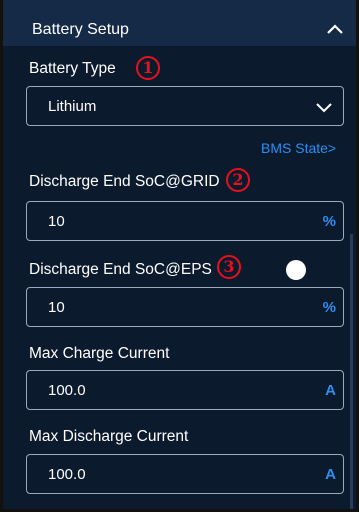 This screenshot has width=359, height=512. I want to click on annotation-marker-1: 1, so click(148, 68).